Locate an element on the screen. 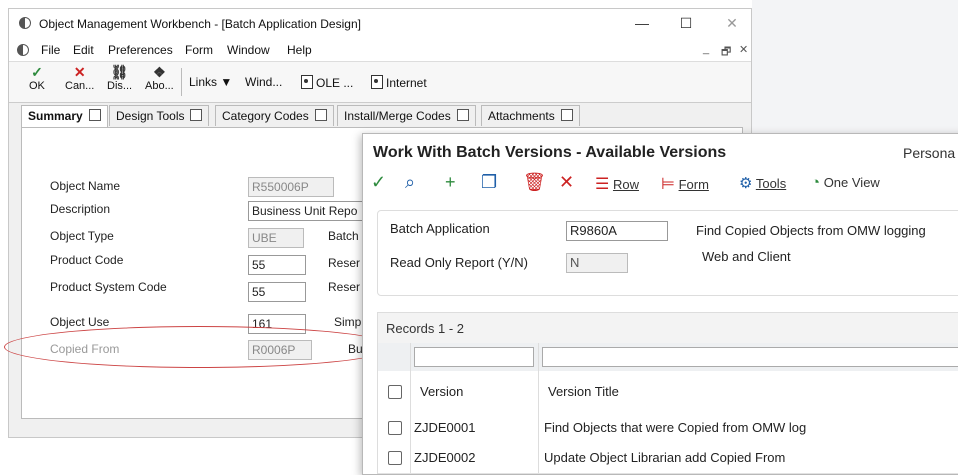  tools-menu: ⚙ Tools is located at coordinates (762, 183).